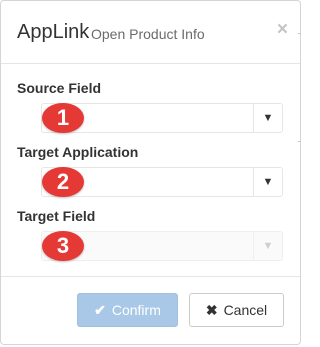 Image resolution: width=320 pixels, height=347 pixels. Describe the element at coordinates (59, 88) in the screenshot. I see `source-field-label: Source Field` at that location.